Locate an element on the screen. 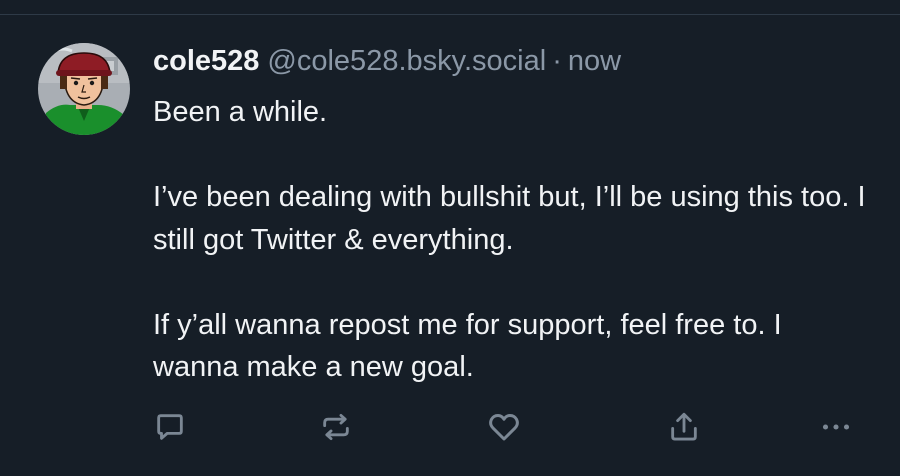  repost-button is located at coordinates (336, 427).